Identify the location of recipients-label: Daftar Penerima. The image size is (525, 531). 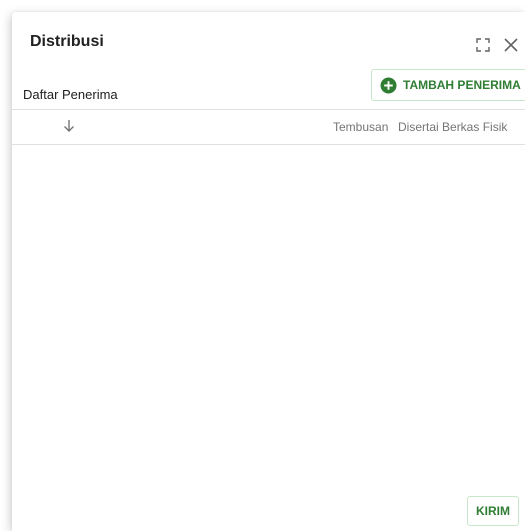
(70, 94).